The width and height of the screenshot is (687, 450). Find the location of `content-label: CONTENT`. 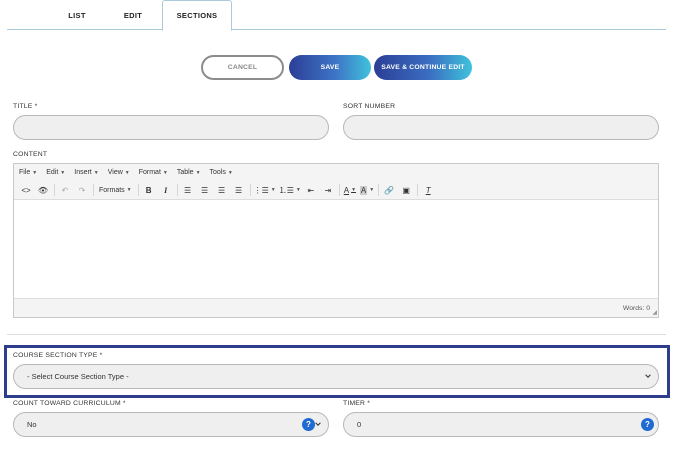

content-label: CONTENT is located at coordinates (30, 154).